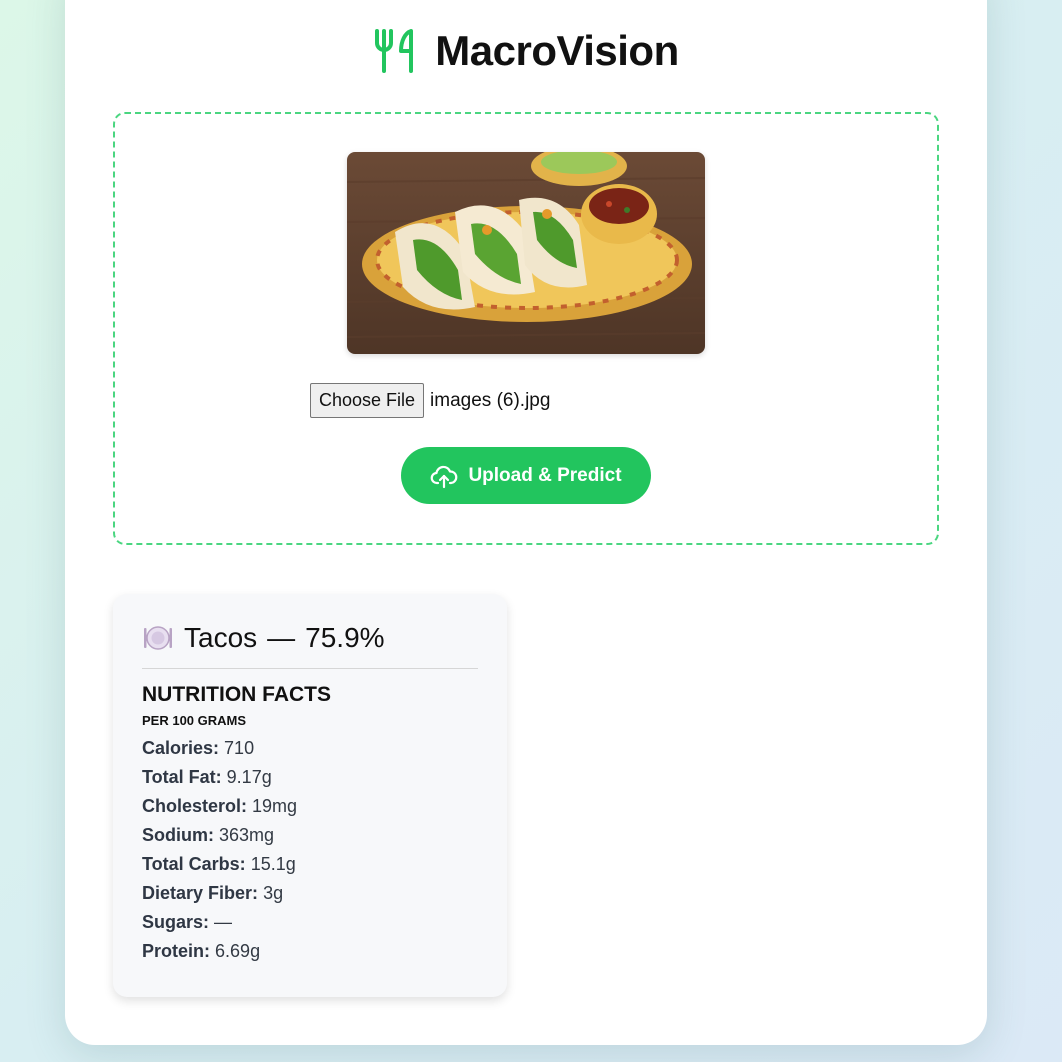 The image size is (1062, 1062). I want to click on nutrition-heading: NUTRITION FACTS, so click(236, 694).